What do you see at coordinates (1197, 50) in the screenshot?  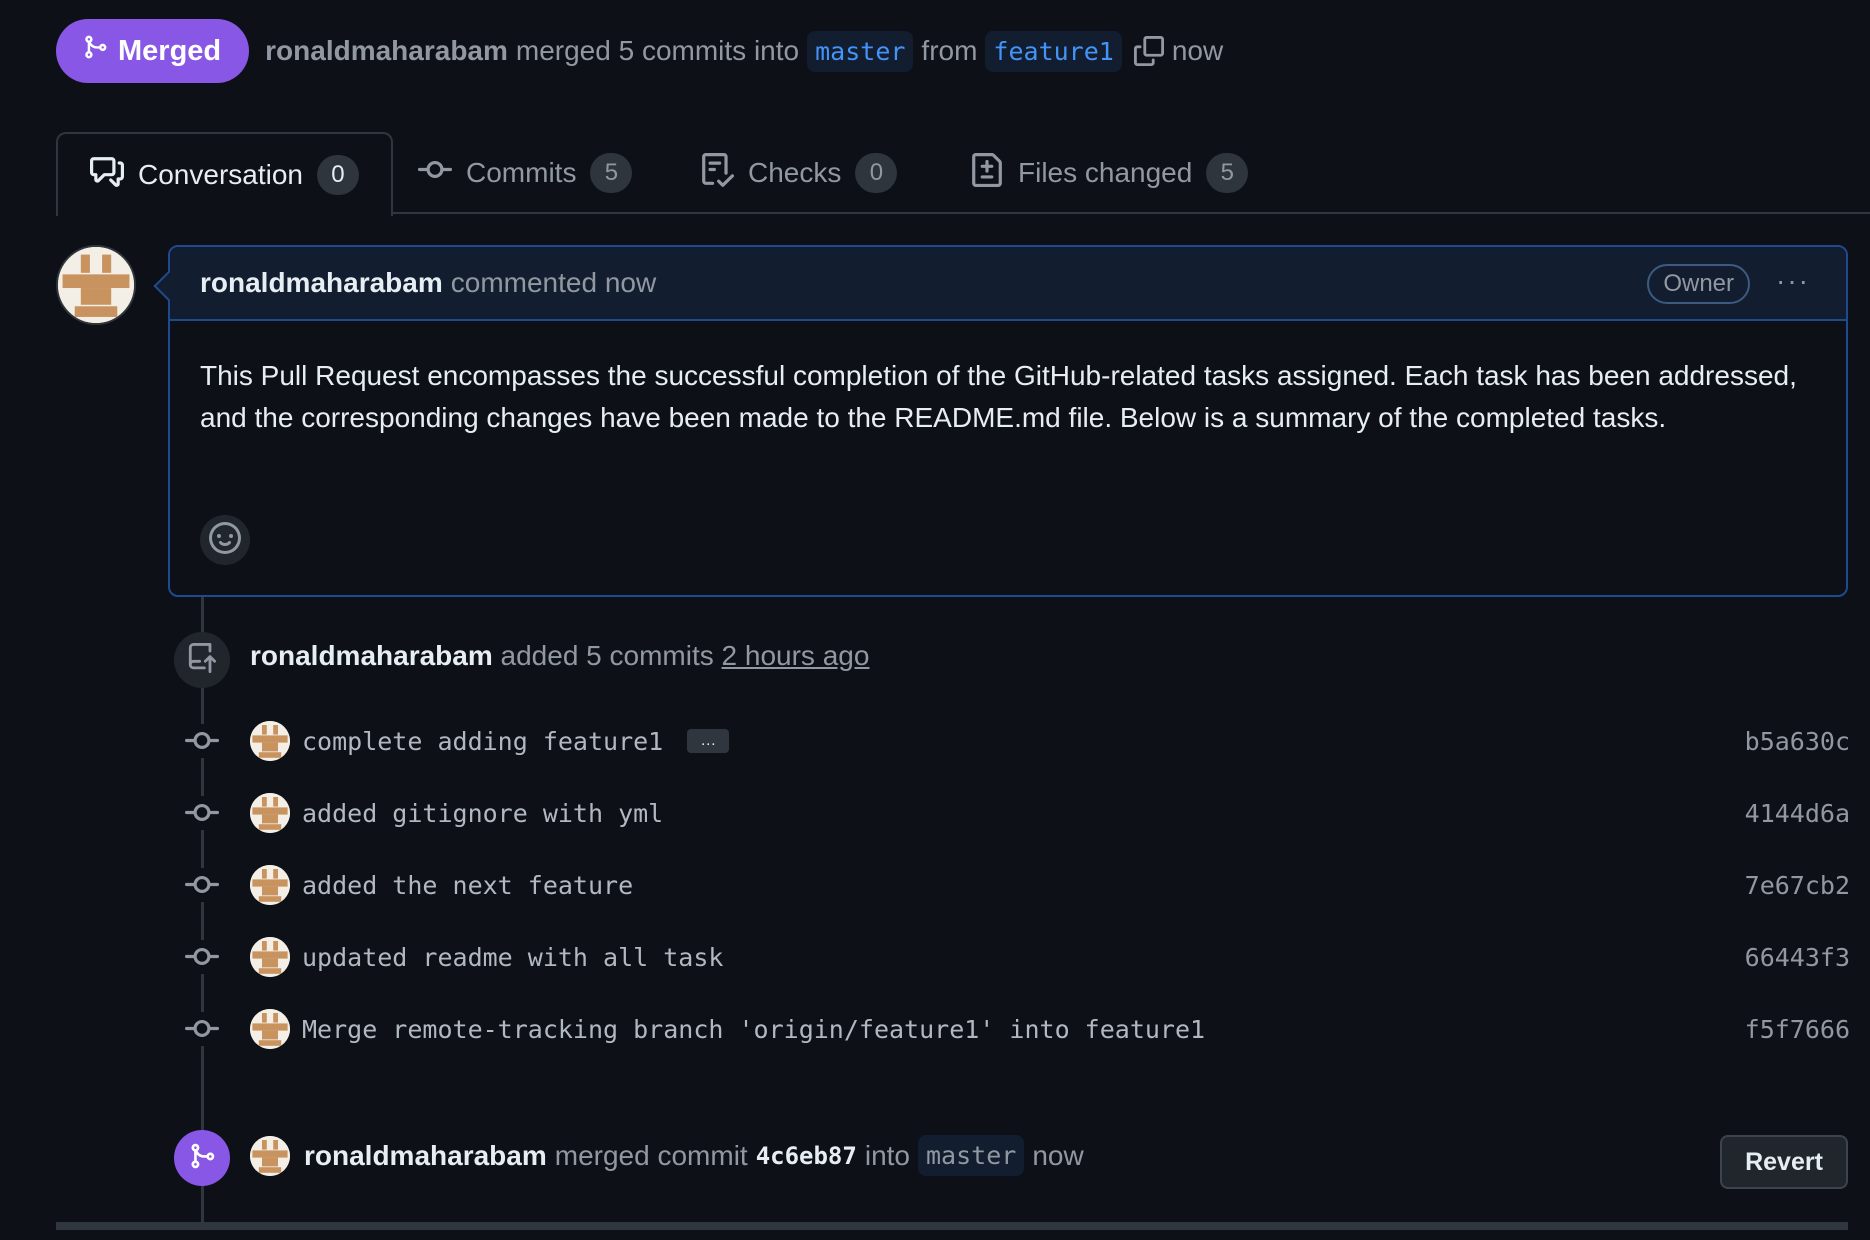 I see `header-time: now` at bounding box center [1197, 50].